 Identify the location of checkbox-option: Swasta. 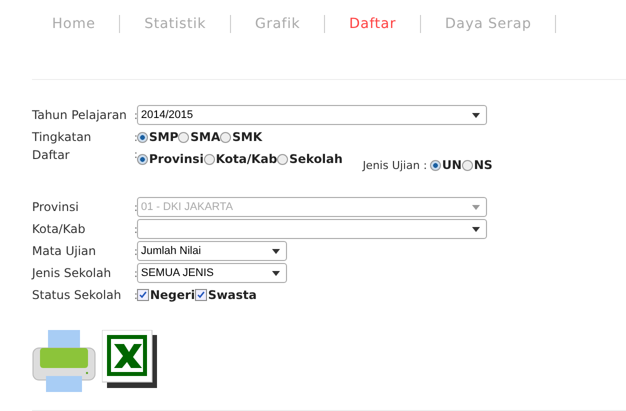
(225, 295).